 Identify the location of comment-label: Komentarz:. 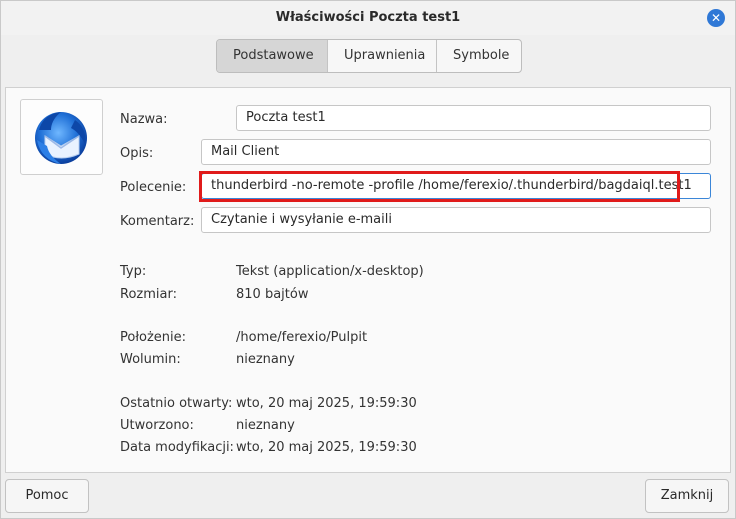
(157, 221).